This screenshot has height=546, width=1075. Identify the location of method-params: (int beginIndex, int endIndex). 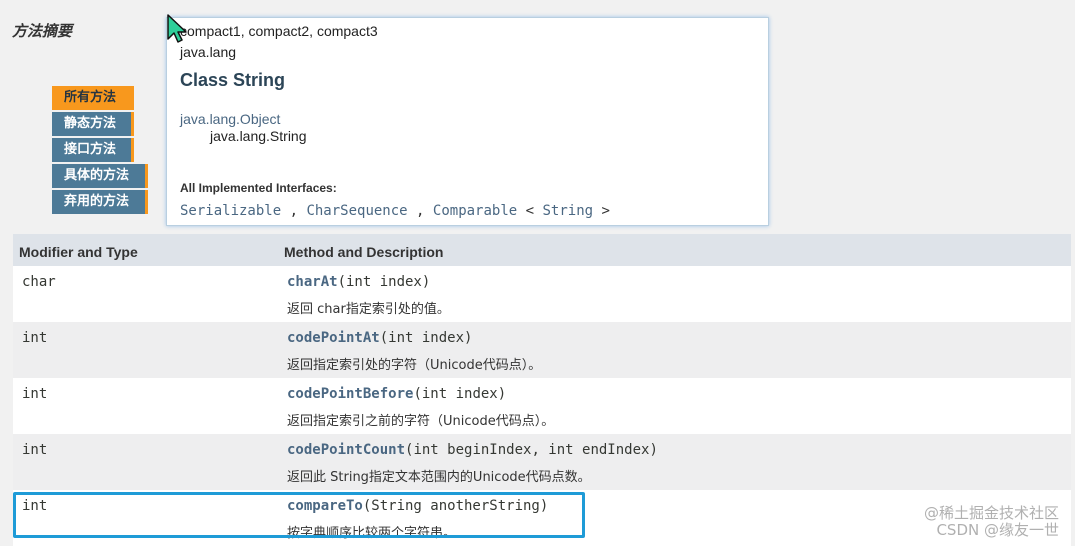
(531, 450).